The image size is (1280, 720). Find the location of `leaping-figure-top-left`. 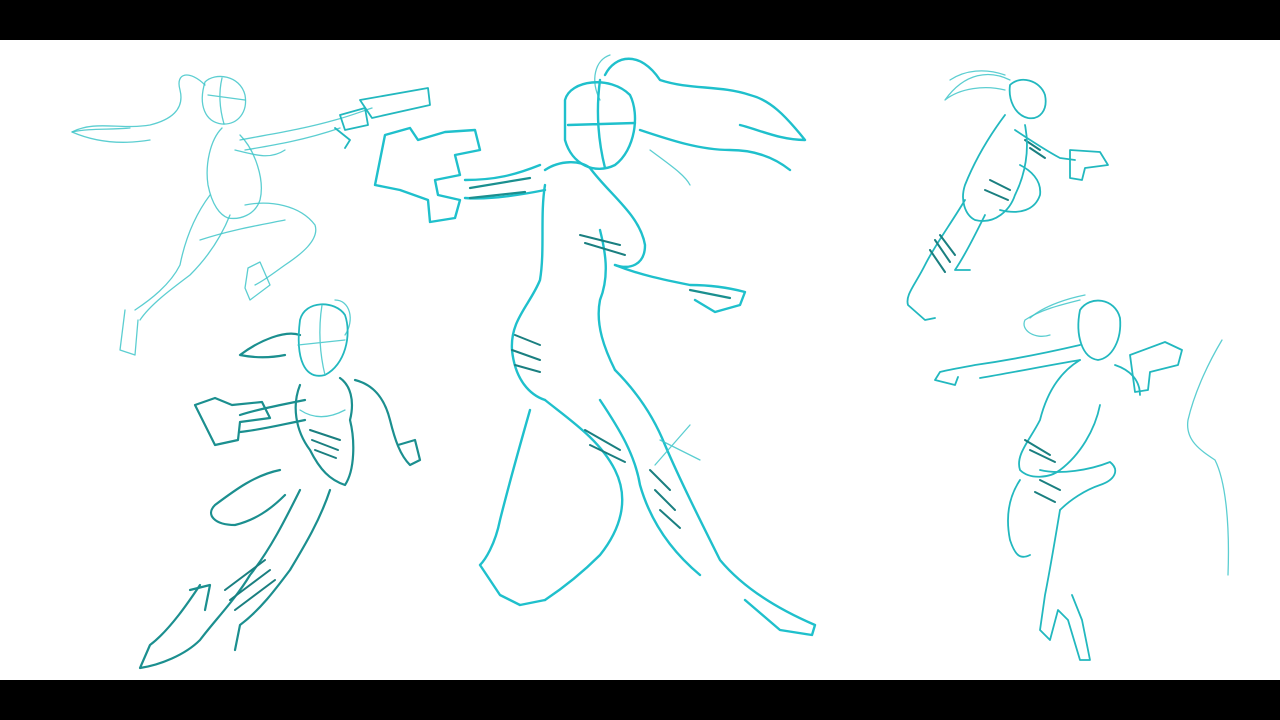

leaping-figure-top-left is located at coordinates (251, 215).